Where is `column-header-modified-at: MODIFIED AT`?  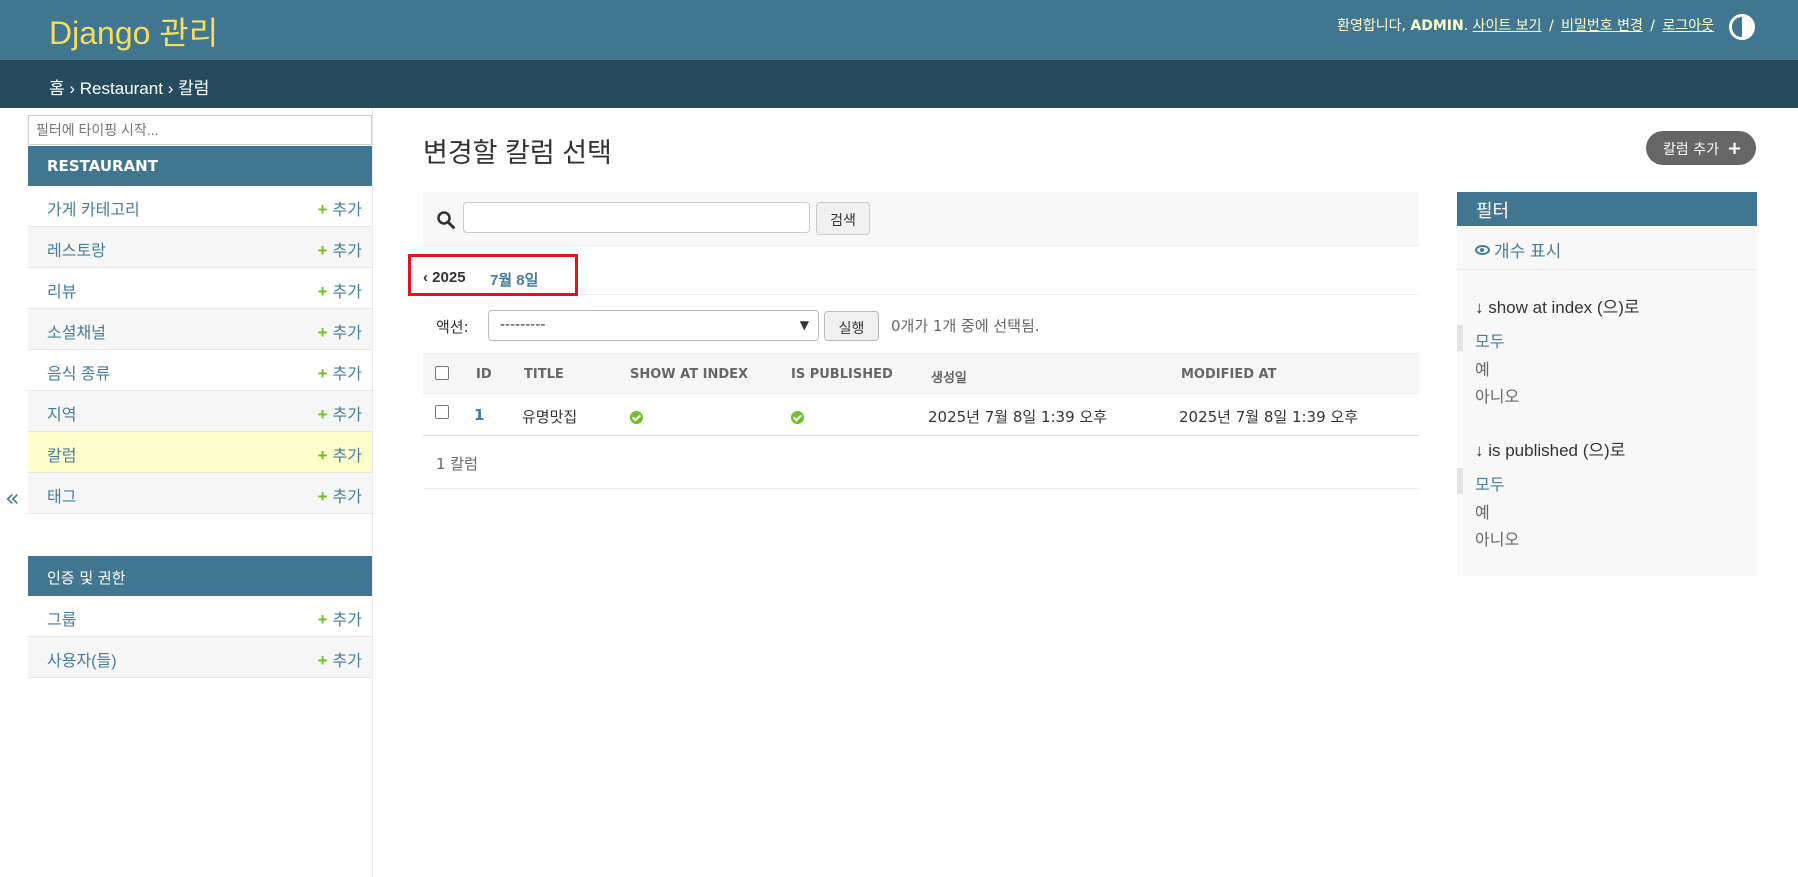 column-header-modified-at: MODIFIED AT is located at coordinates (1228, 374).